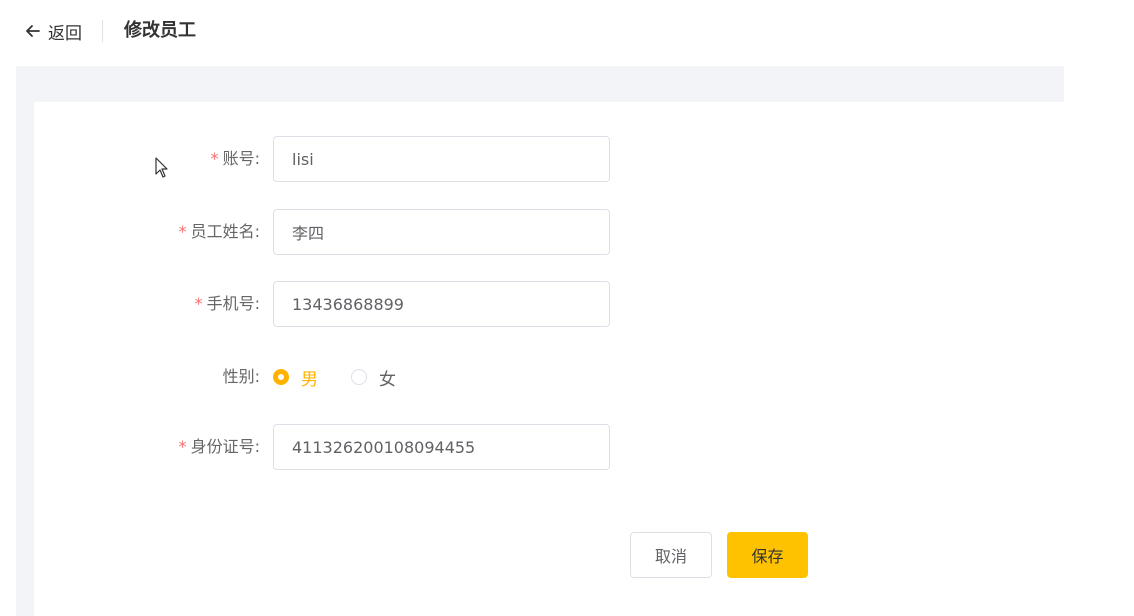 This screenshot has width=1134, height=616. I want to click on form-row-gender: 性别: 男 女, so click(350, 377).